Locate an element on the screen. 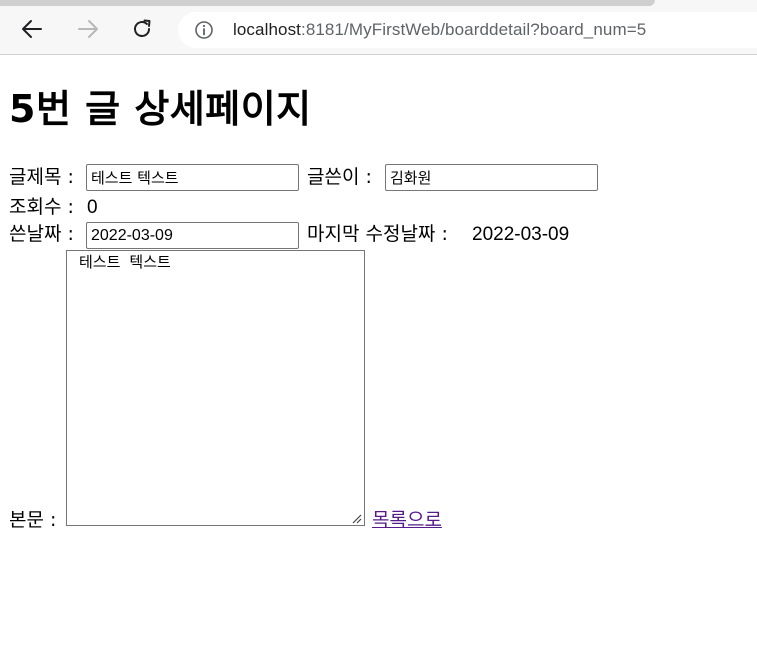  resize-handle-icon is located at coordinates (356, 519).